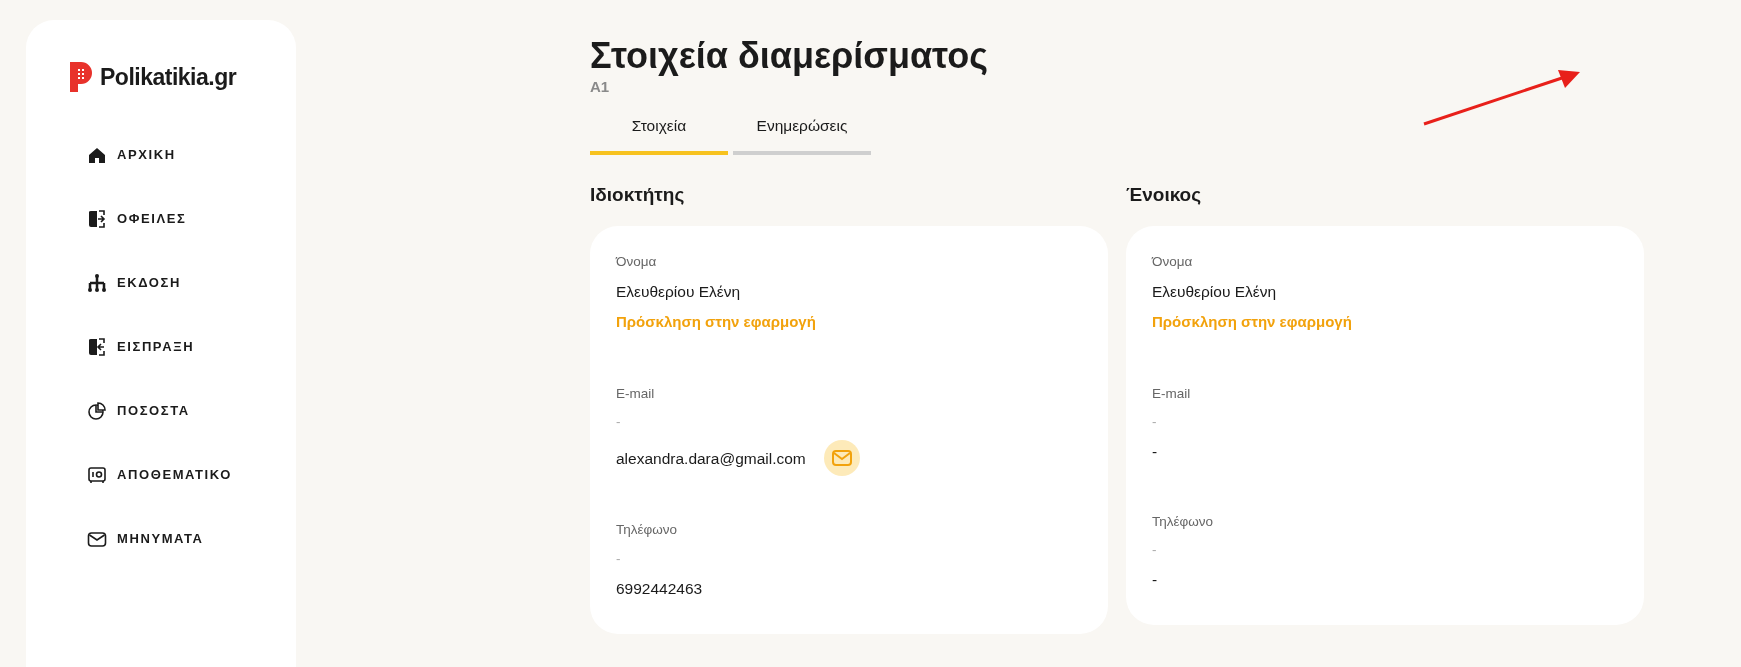  What do you see at coordinates (659, 131) in the screenshot?
I see `tab: Στοιχεία` at bounding box center [659, 131].